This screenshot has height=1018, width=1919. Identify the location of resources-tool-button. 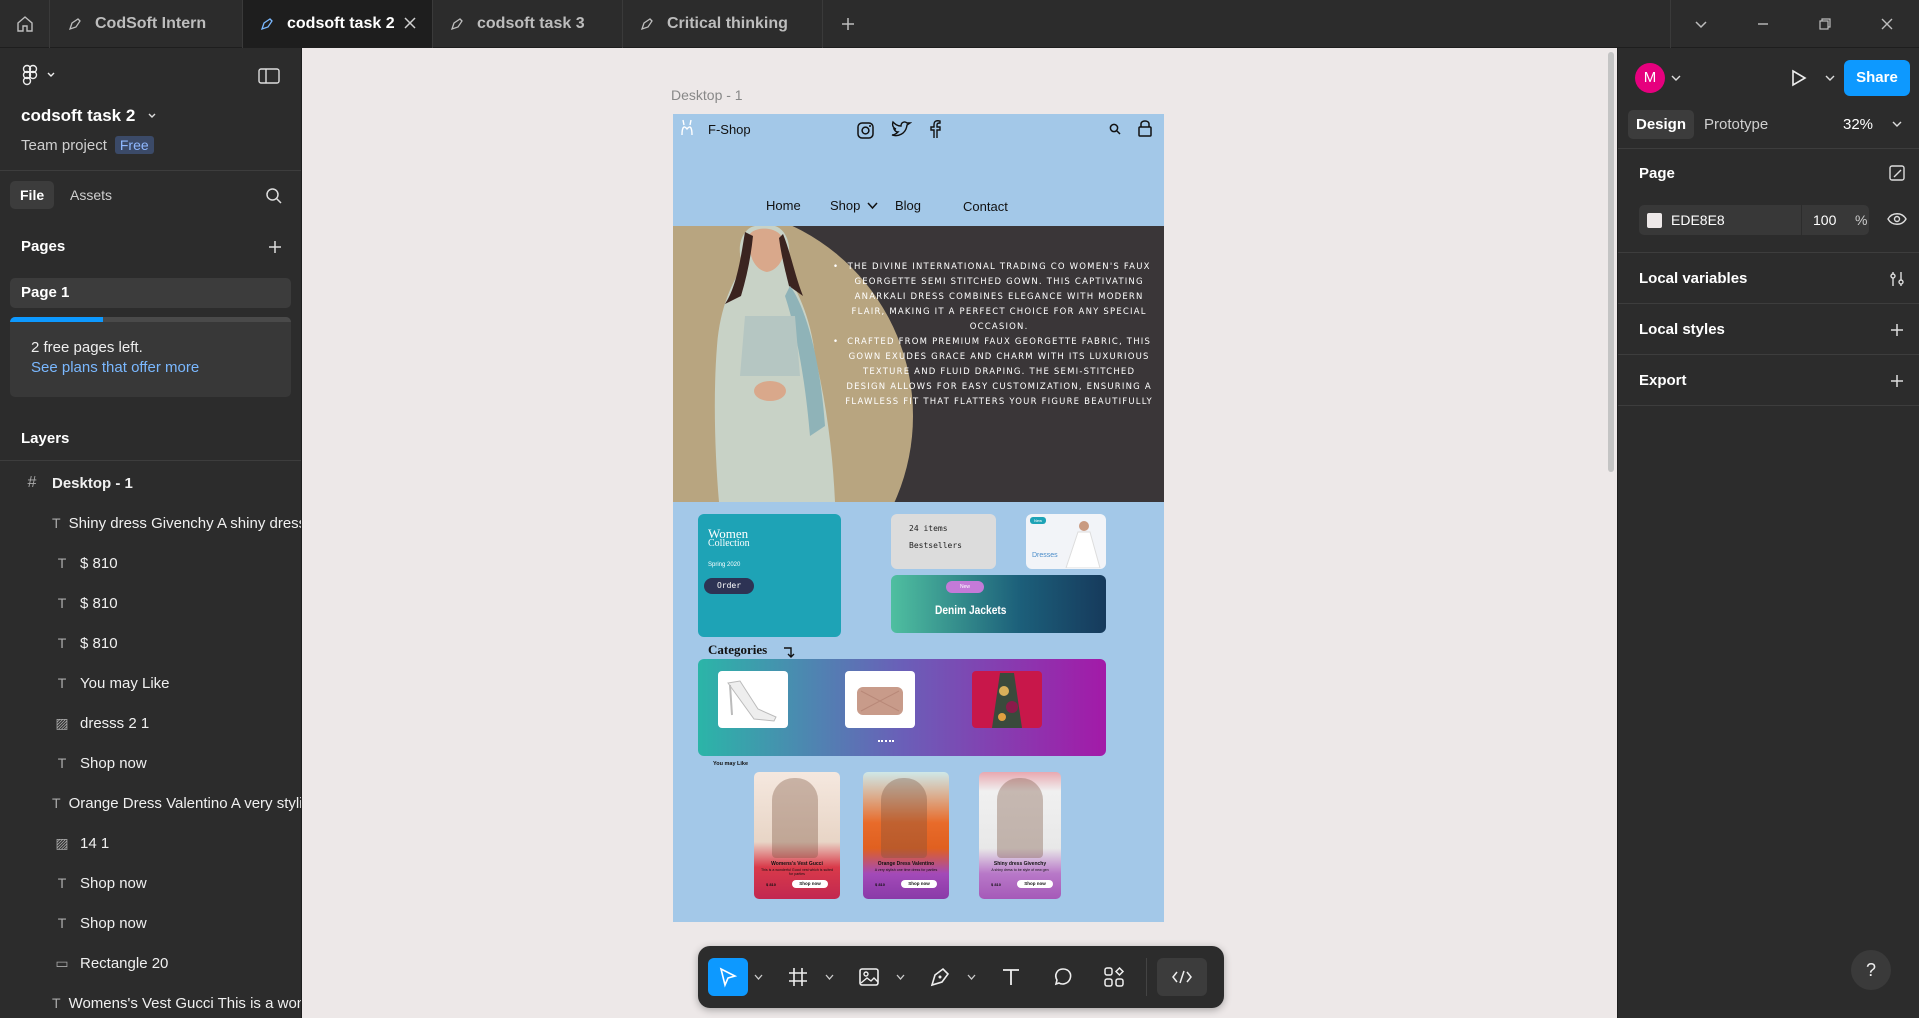
(1114, 977).